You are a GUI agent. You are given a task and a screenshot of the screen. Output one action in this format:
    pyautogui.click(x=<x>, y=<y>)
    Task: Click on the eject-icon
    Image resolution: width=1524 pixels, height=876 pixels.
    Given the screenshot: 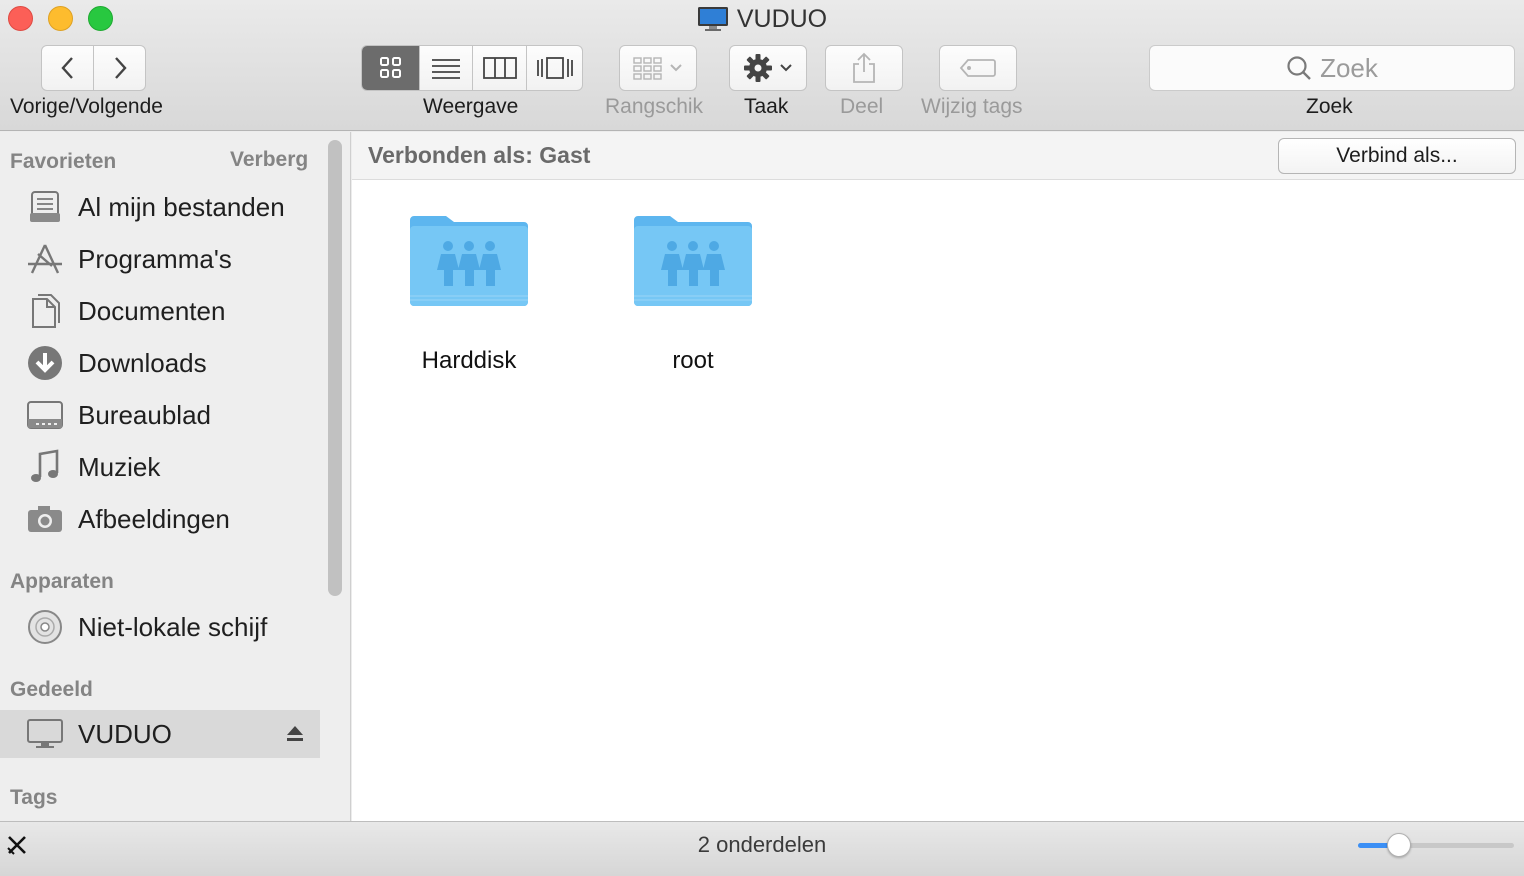 What is the action you would take?
    pyautogui.click(x=295, y=735)
    